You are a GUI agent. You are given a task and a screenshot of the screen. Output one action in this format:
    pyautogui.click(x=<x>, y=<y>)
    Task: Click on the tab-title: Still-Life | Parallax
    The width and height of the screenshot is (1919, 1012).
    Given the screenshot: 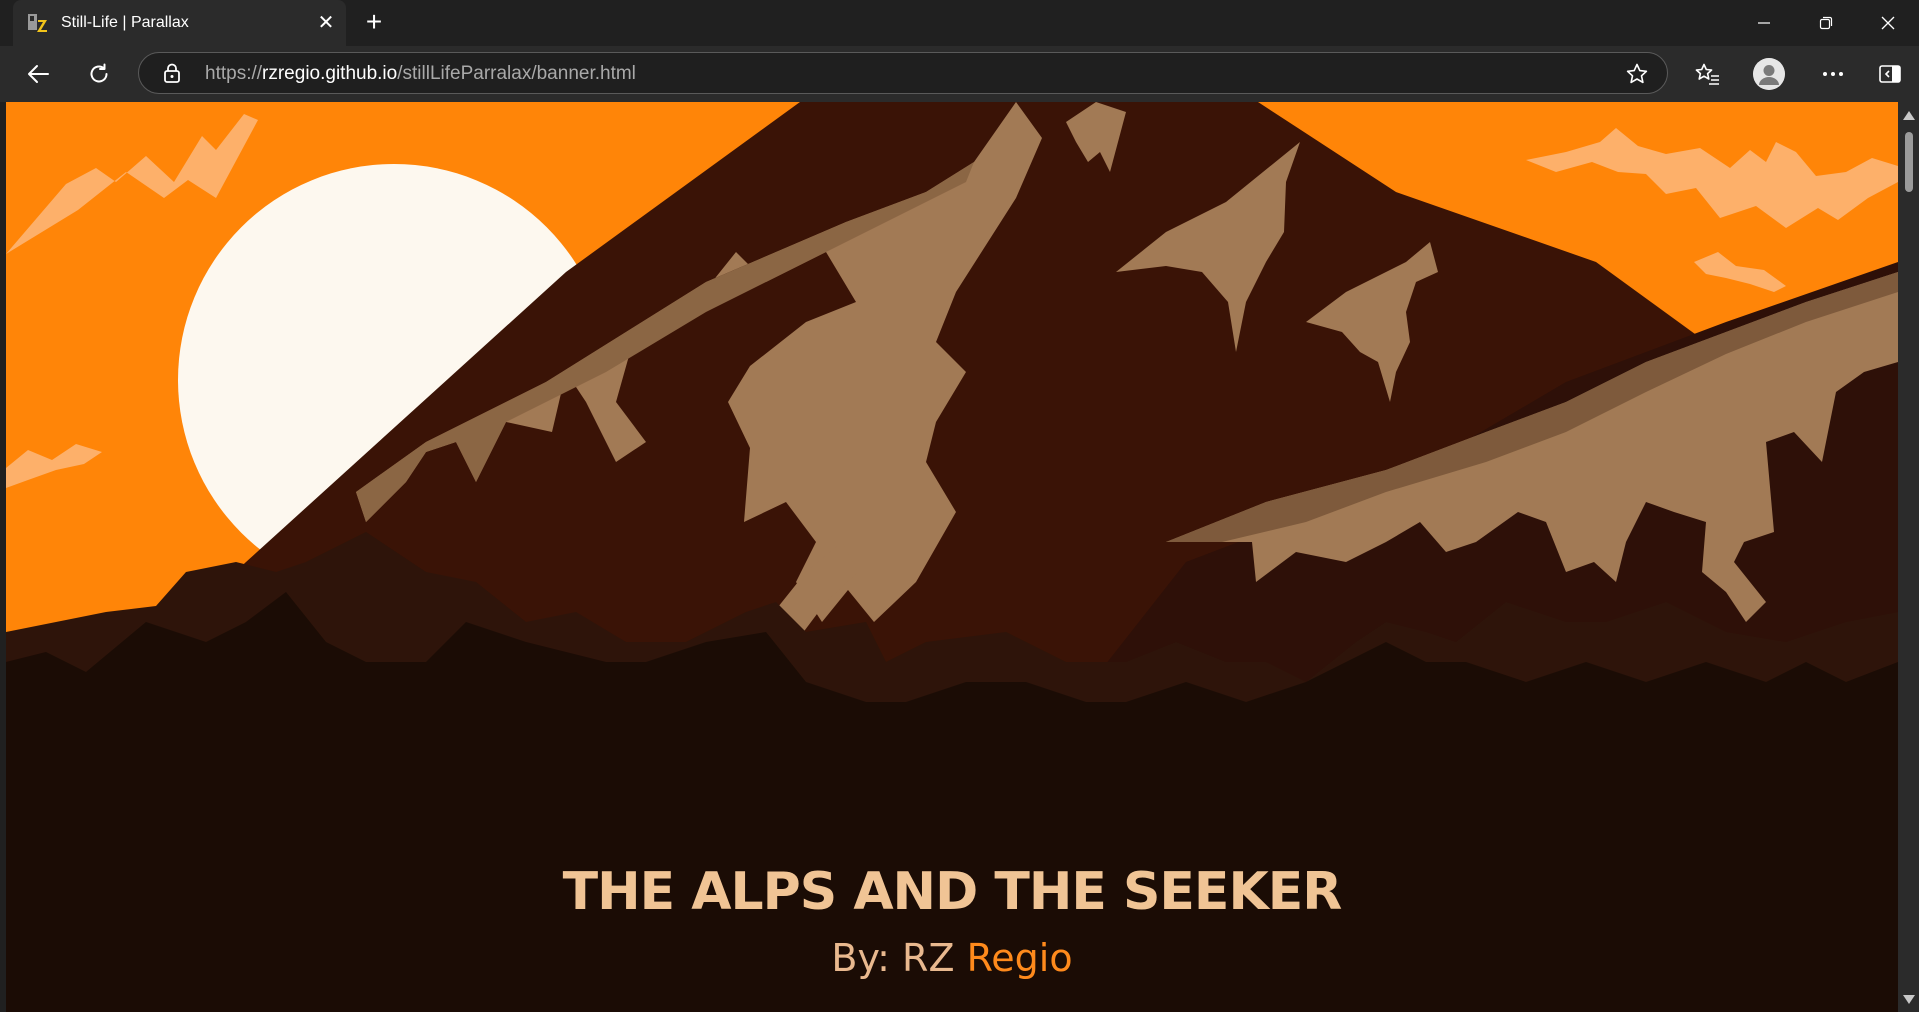 What is the action you would take?
    pyautogui.click(x=125, y=22)
    